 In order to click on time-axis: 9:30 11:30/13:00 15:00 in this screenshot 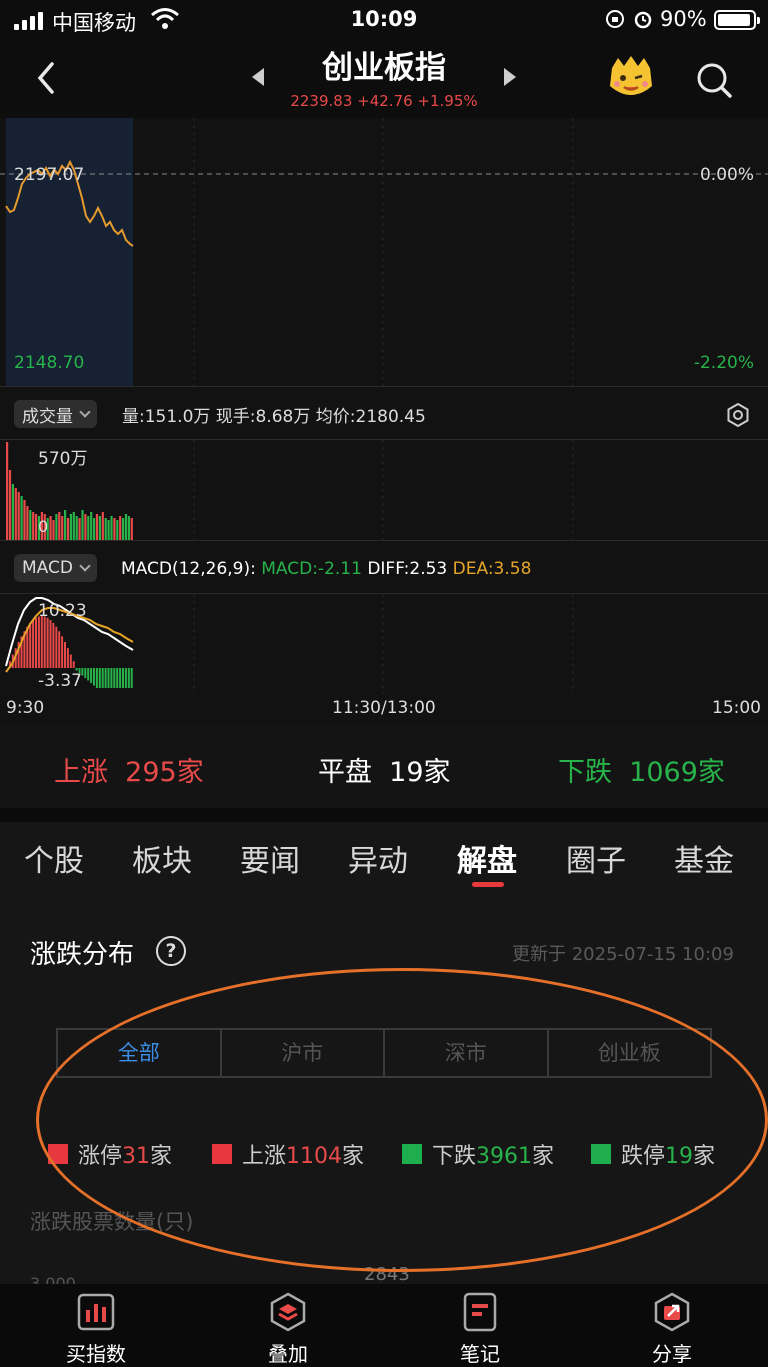, I will do `click(384, 709)`.